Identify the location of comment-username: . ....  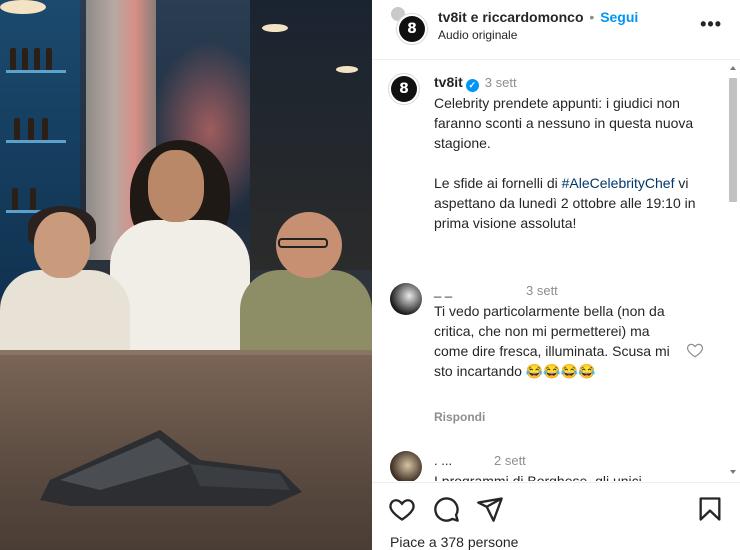
(443, 460).